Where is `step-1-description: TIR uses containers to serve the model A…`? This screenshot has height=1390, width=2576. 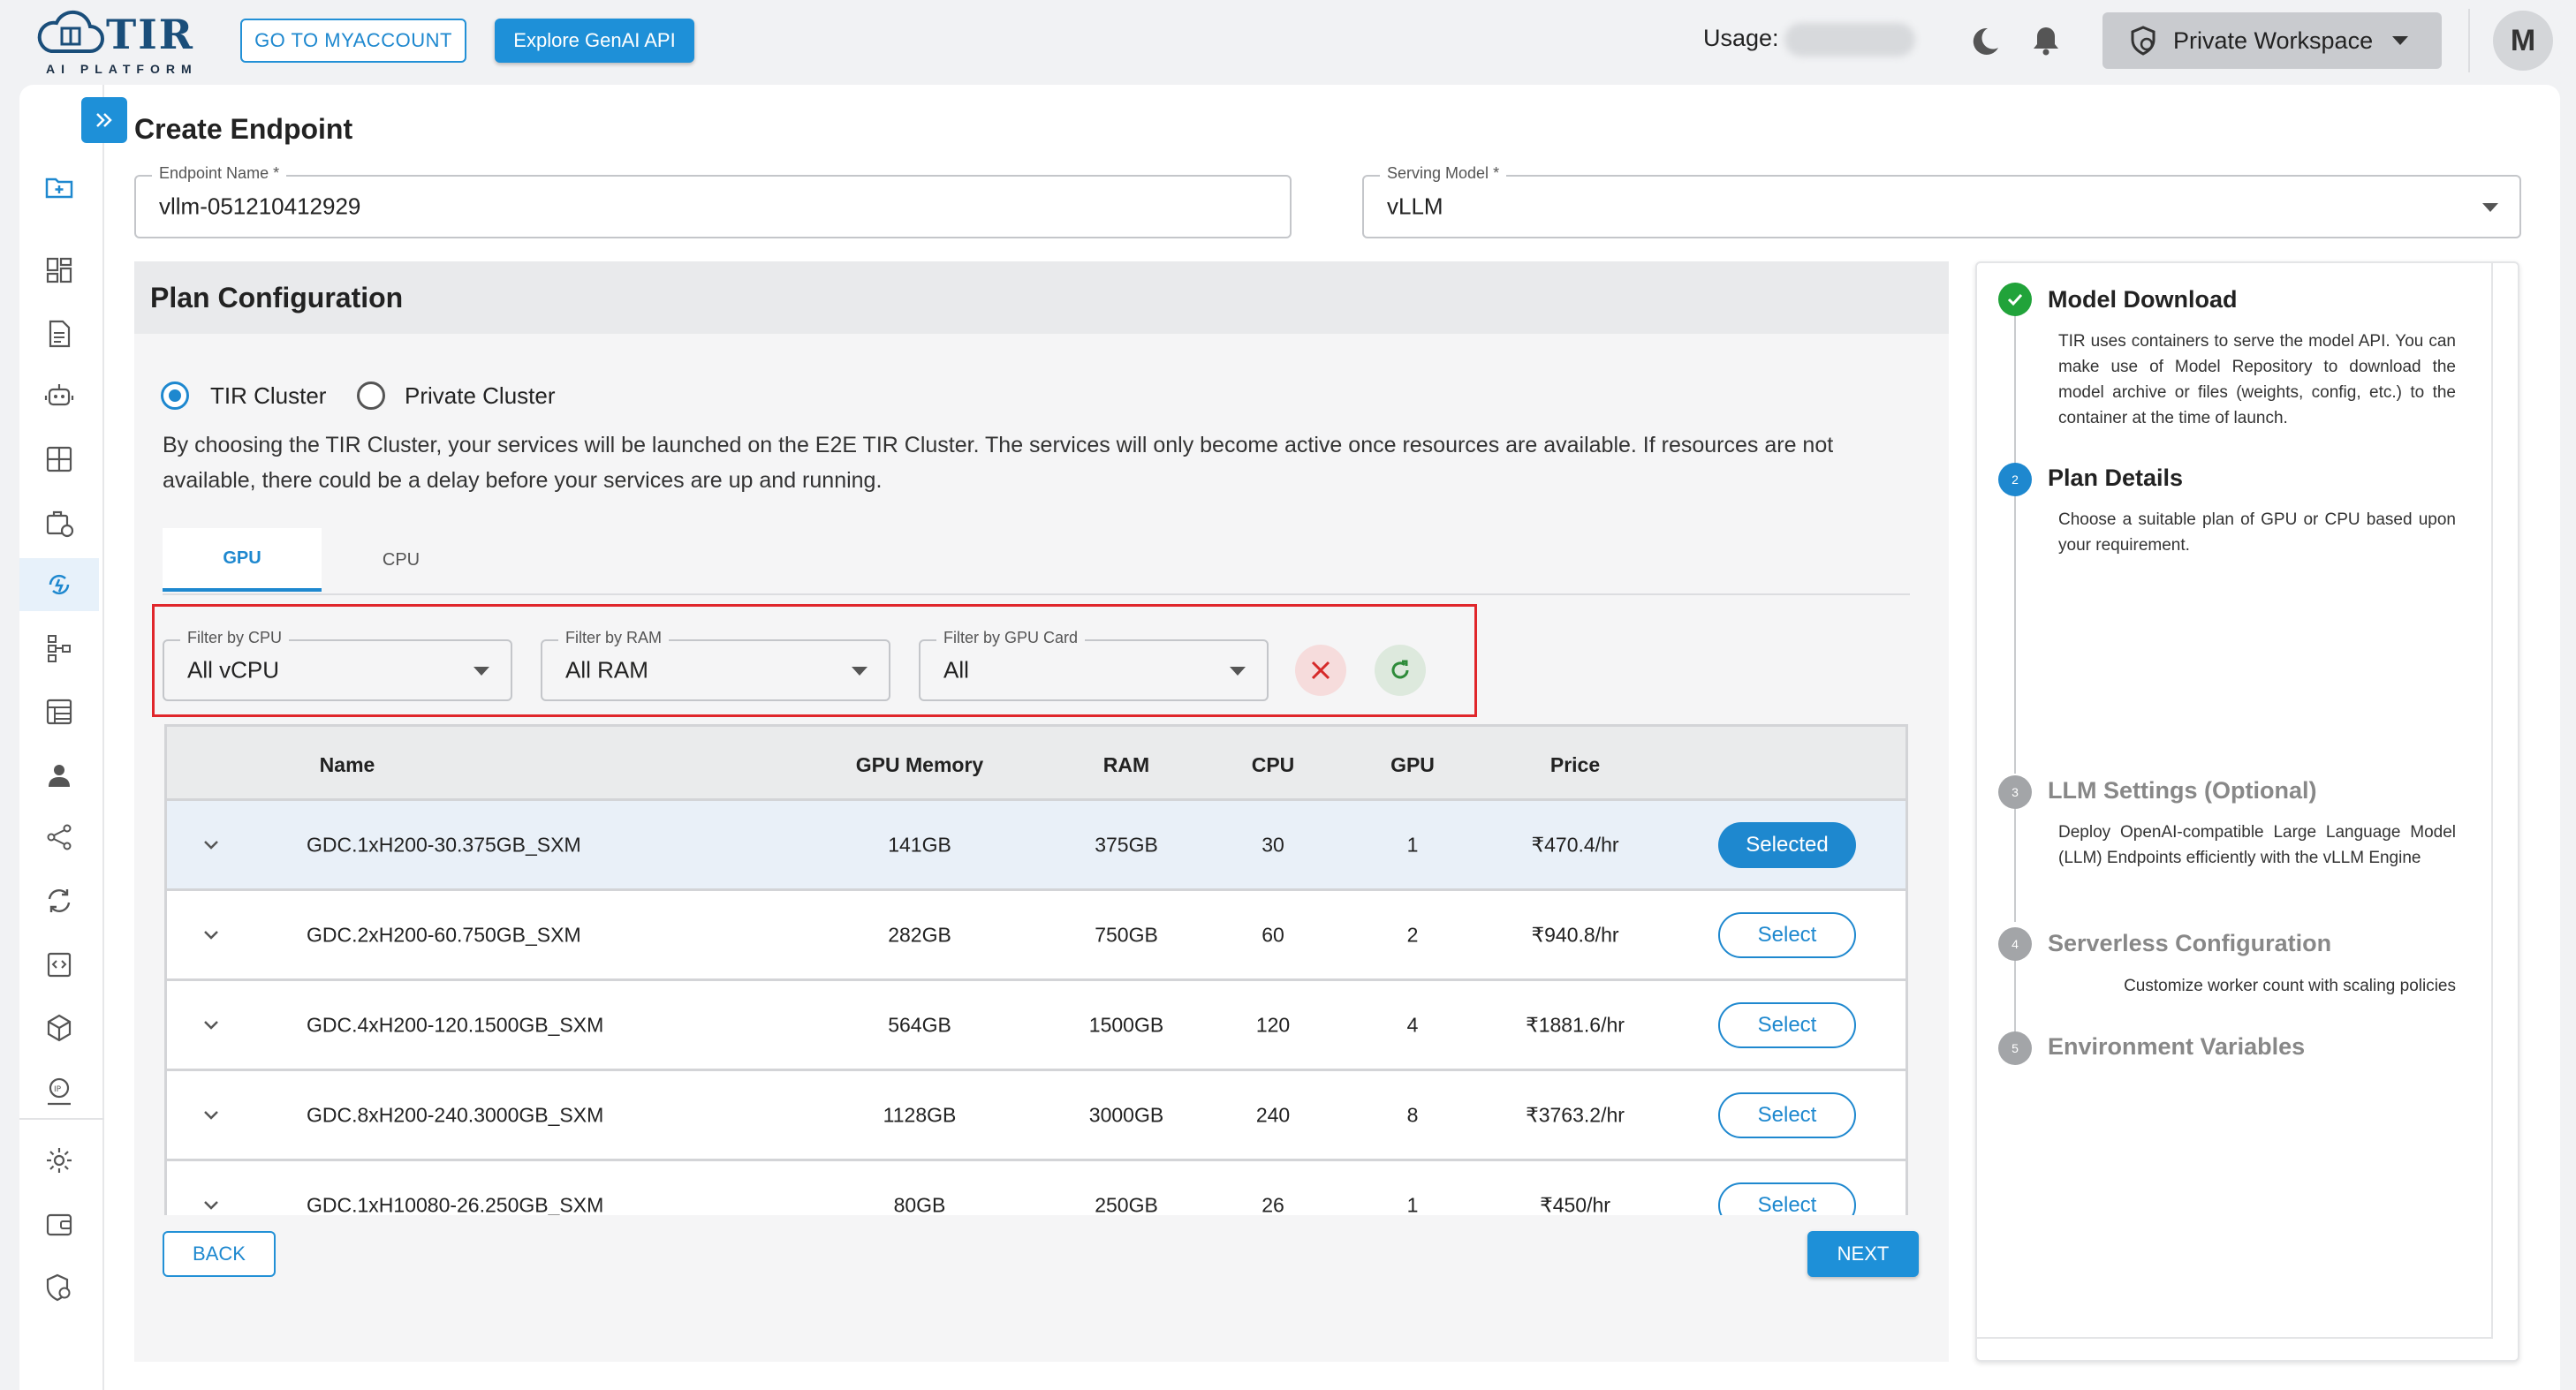
step-1-description: TIR uses containers to serve the model A… is located at coordinates (2257, 380).